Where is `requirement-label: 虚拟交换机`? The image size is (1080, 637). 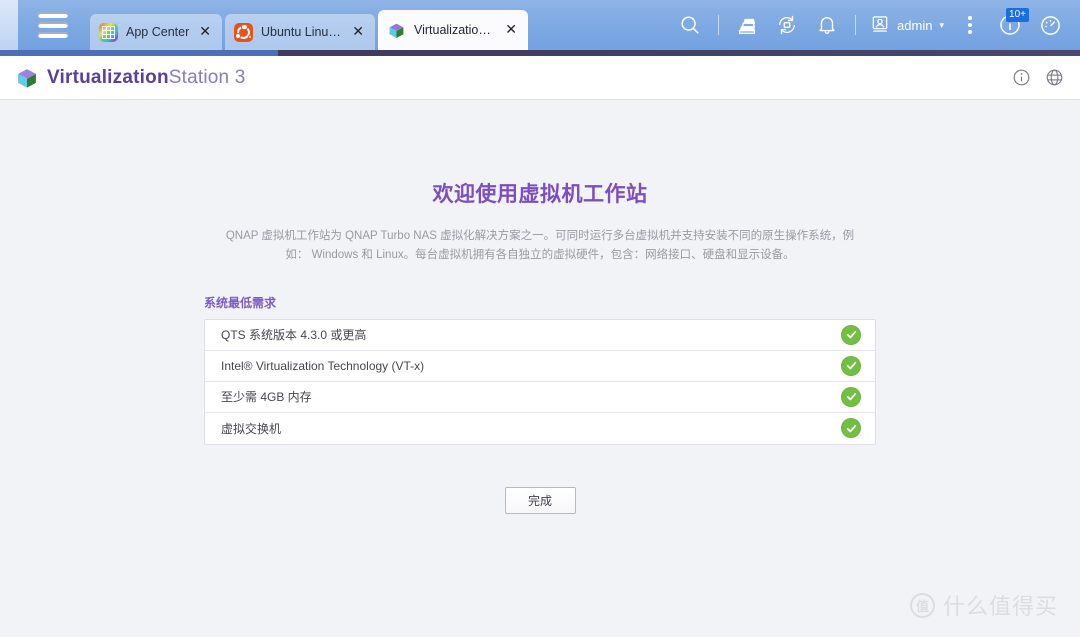
requirement-label: 虚拟交换机 is located at coordinates (251, 428).